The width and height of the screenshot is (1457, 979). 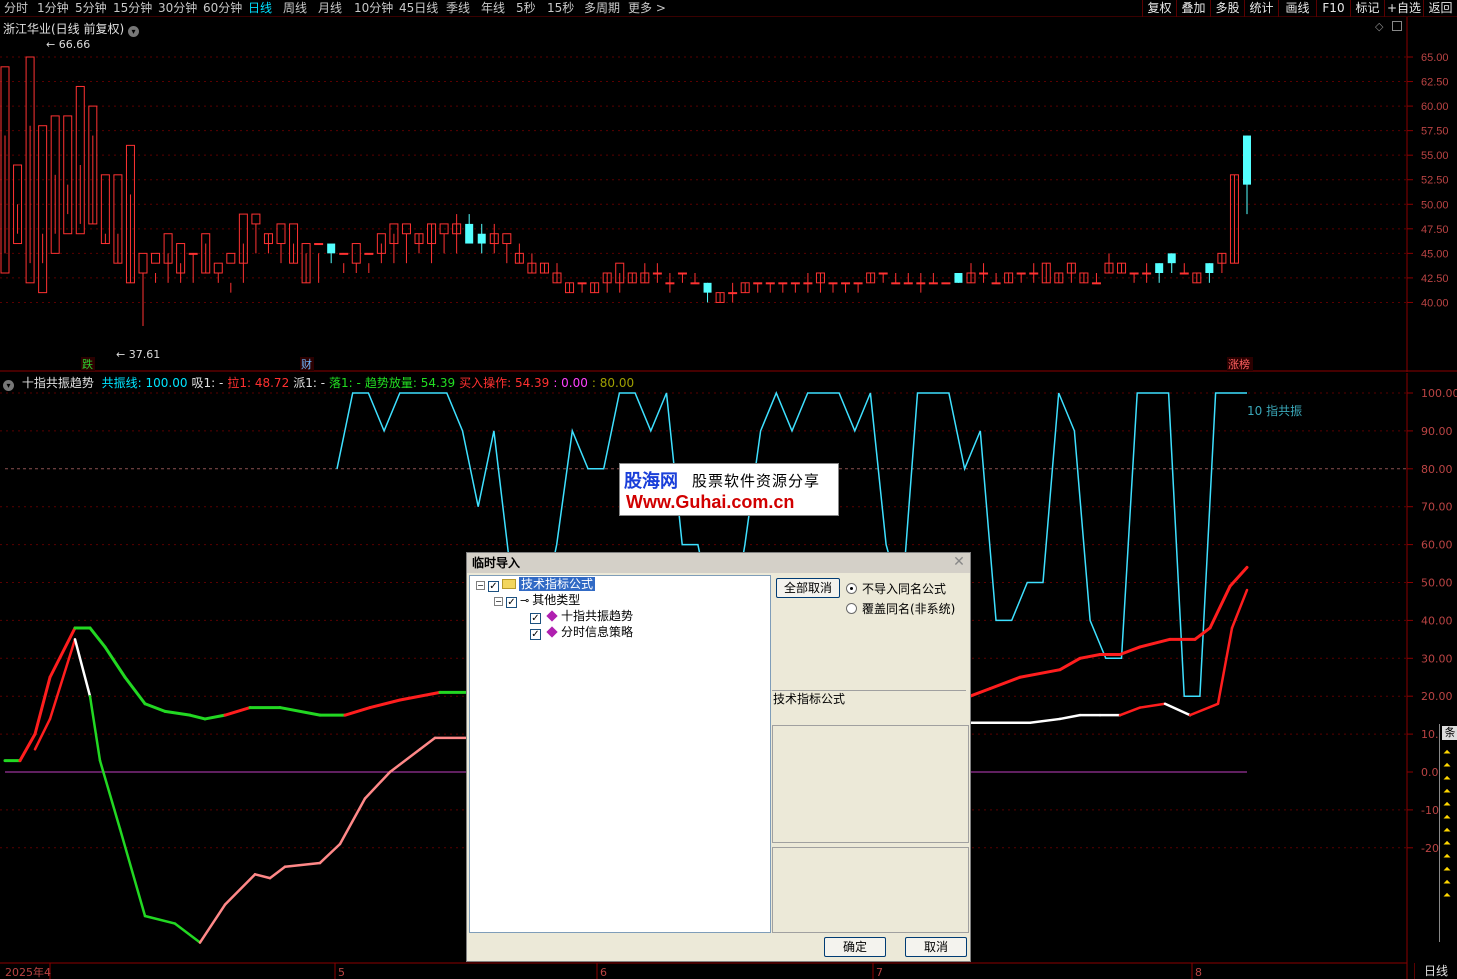 What do you see at coordinates (1333, 8) in the screenshot?
I see `f10-button: F10` at bounding box center [1333, 8].